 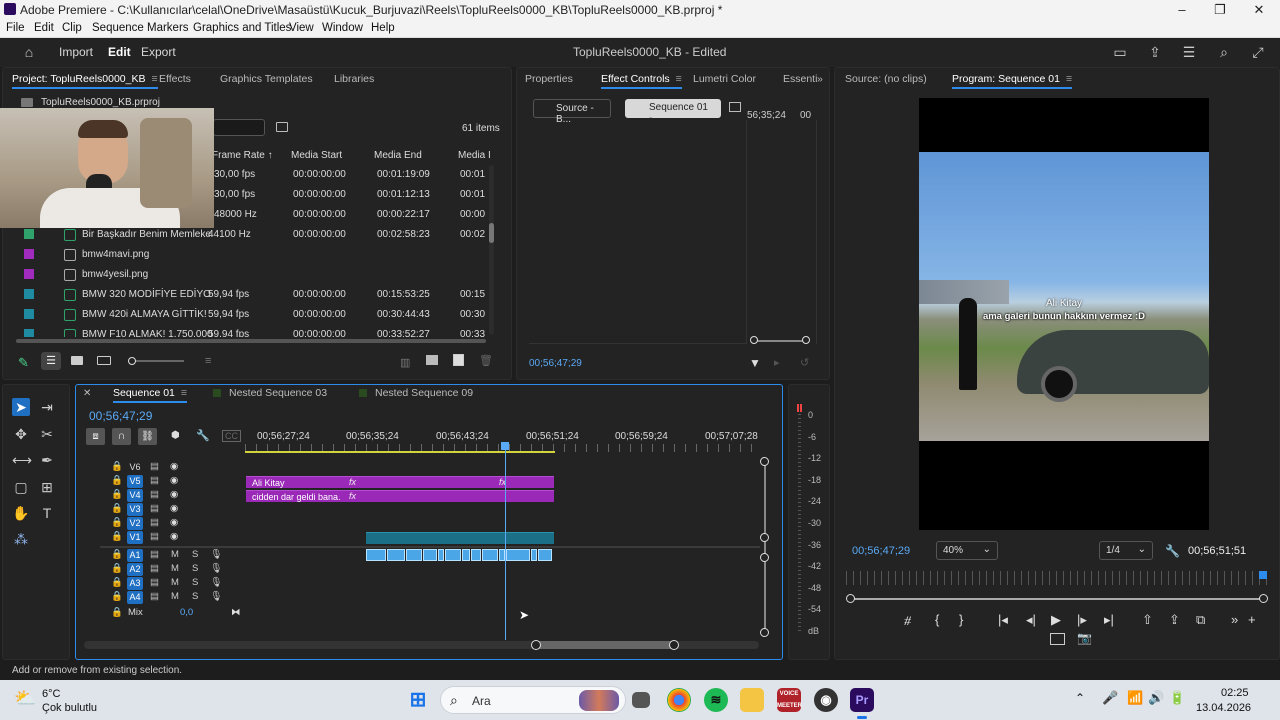 What do you see at coordinates (555, 363) in the screenshot?
I see `ec-timecode: 00;56;47;29` at bounding box center [555, 363].